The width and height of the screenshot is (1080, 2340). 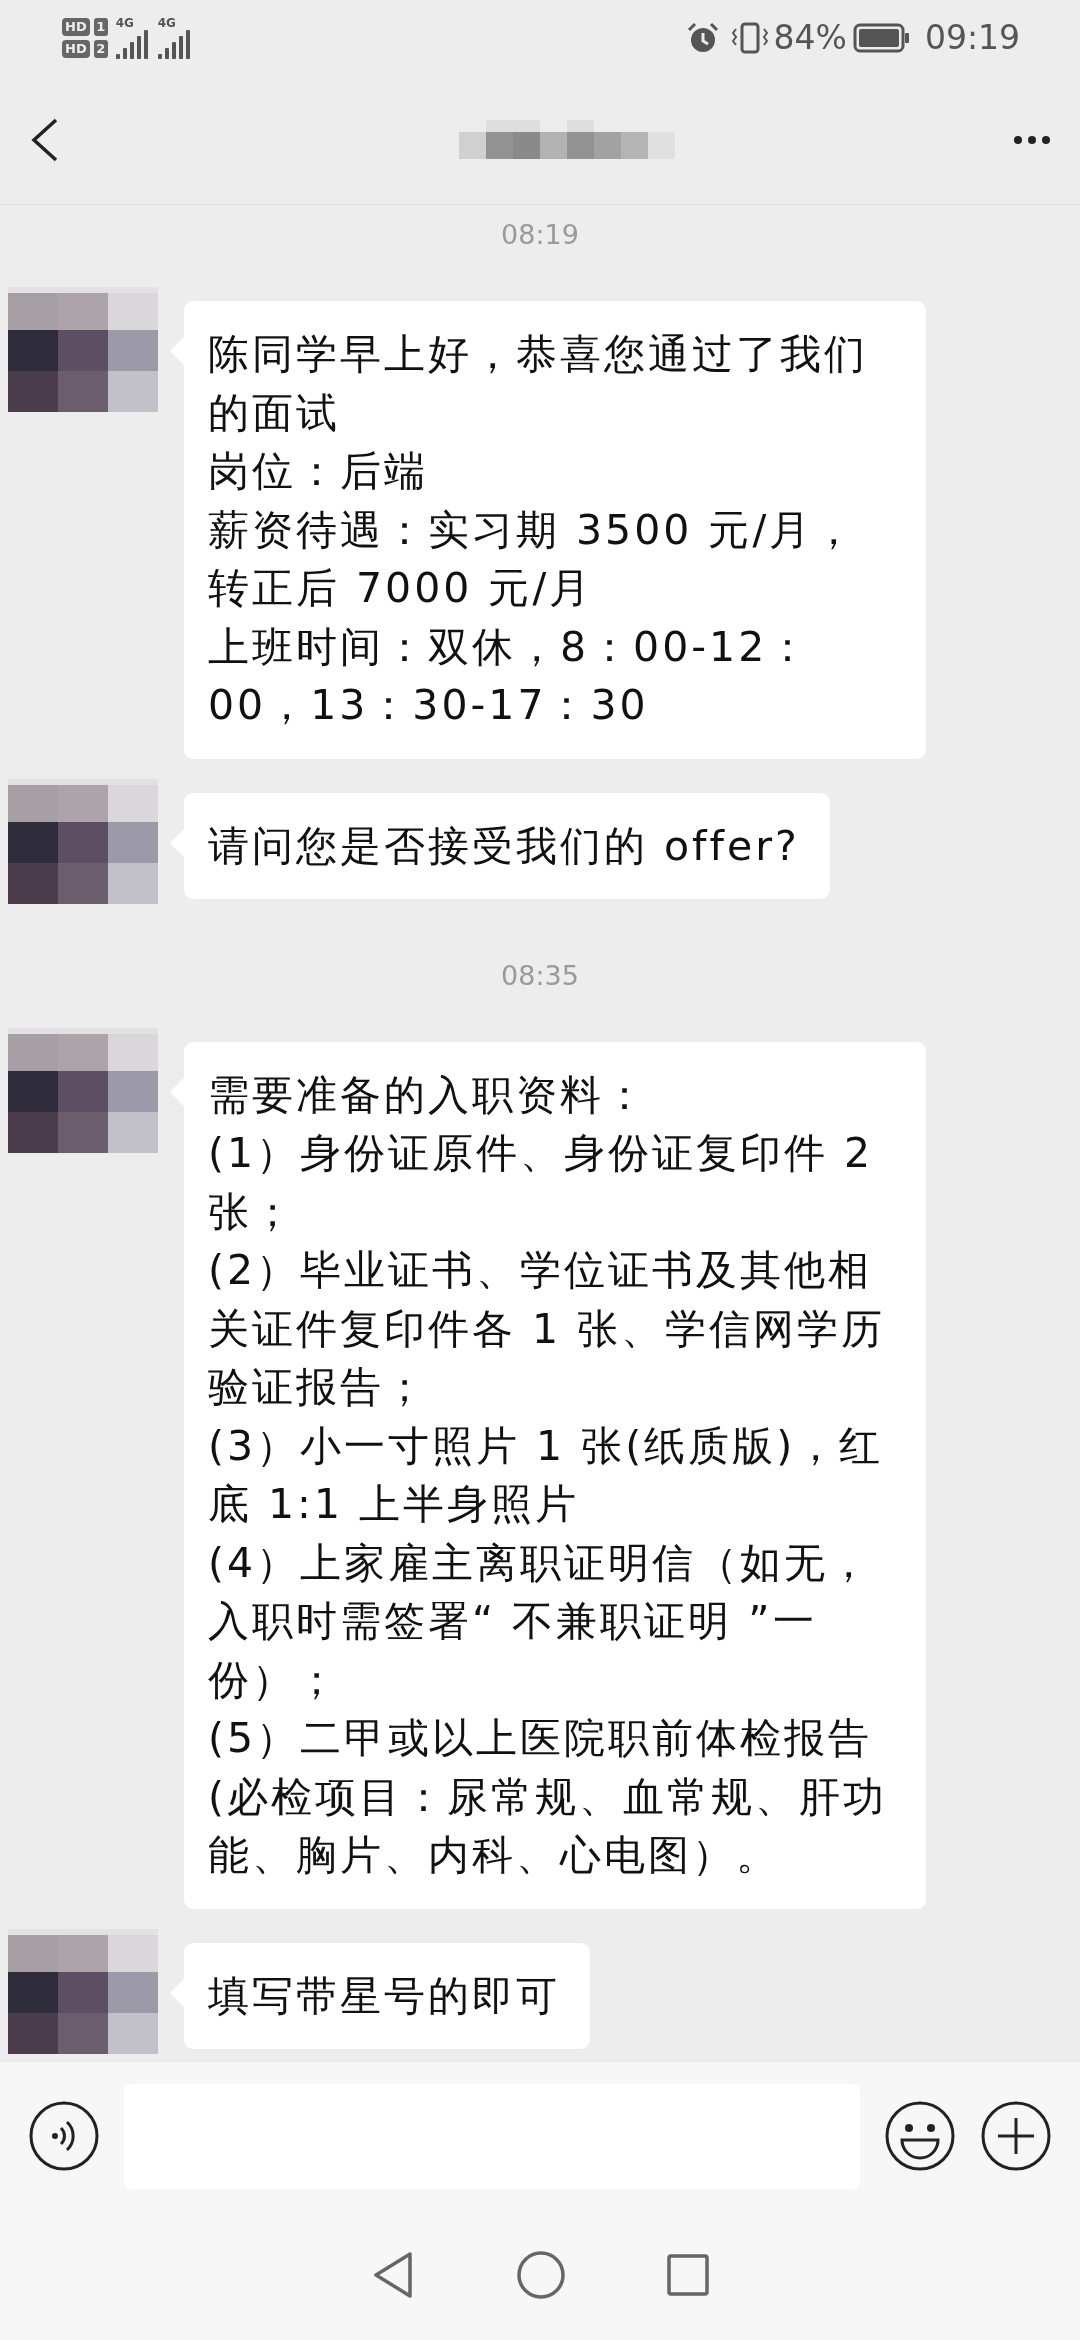 I want to click on message-text: 上班时间：双休，8：00-12：00，13：30-17：30, so click(x=510, y=676).